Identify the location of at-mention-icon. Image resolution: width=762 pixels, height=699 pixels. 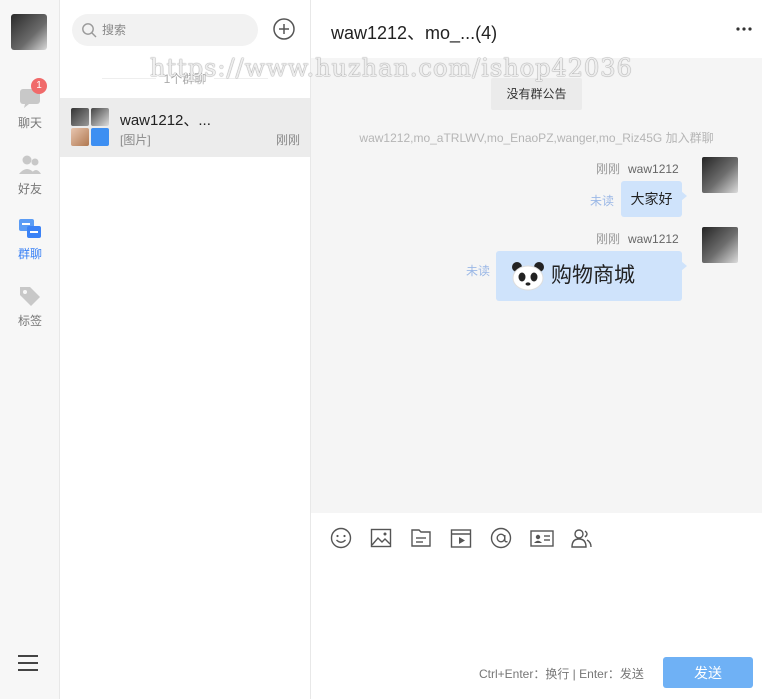
(501, 538).